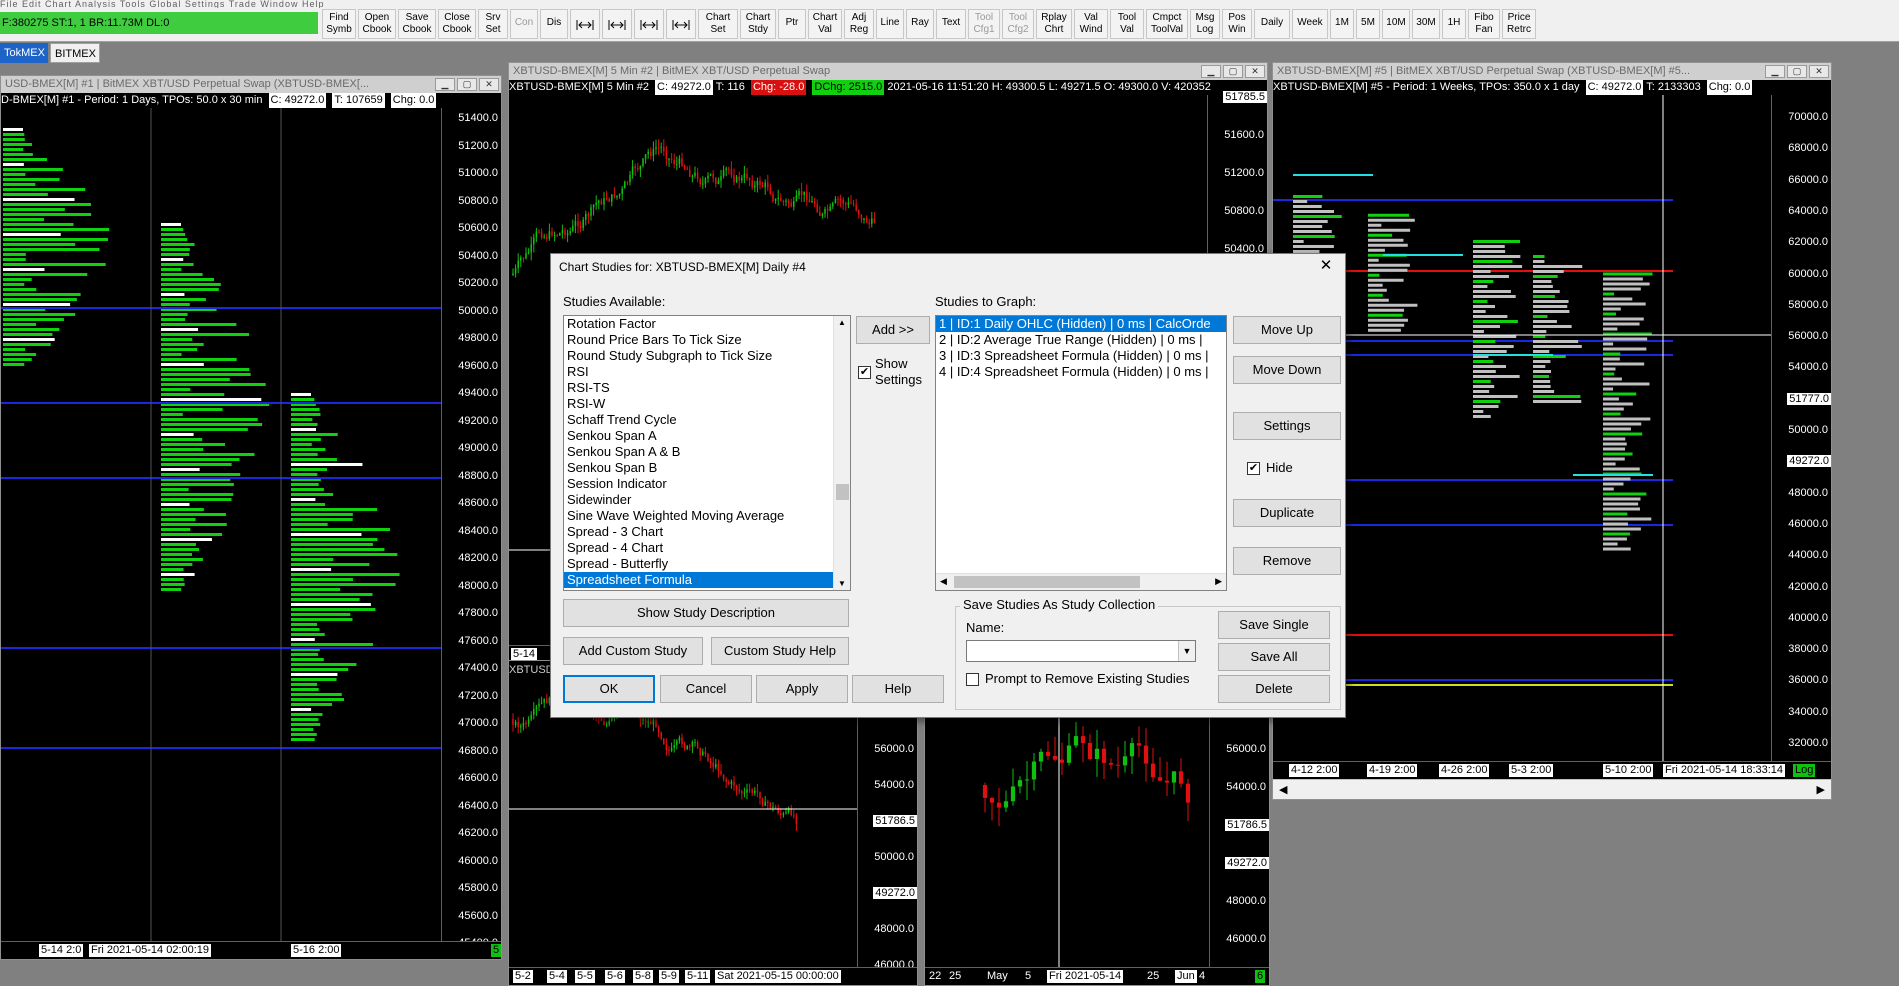  What do you see at coordinates (825, 24) in the screenshot?
I see `toolbar-button-chart-val: Chart Val` at bounding box center [825, 24].